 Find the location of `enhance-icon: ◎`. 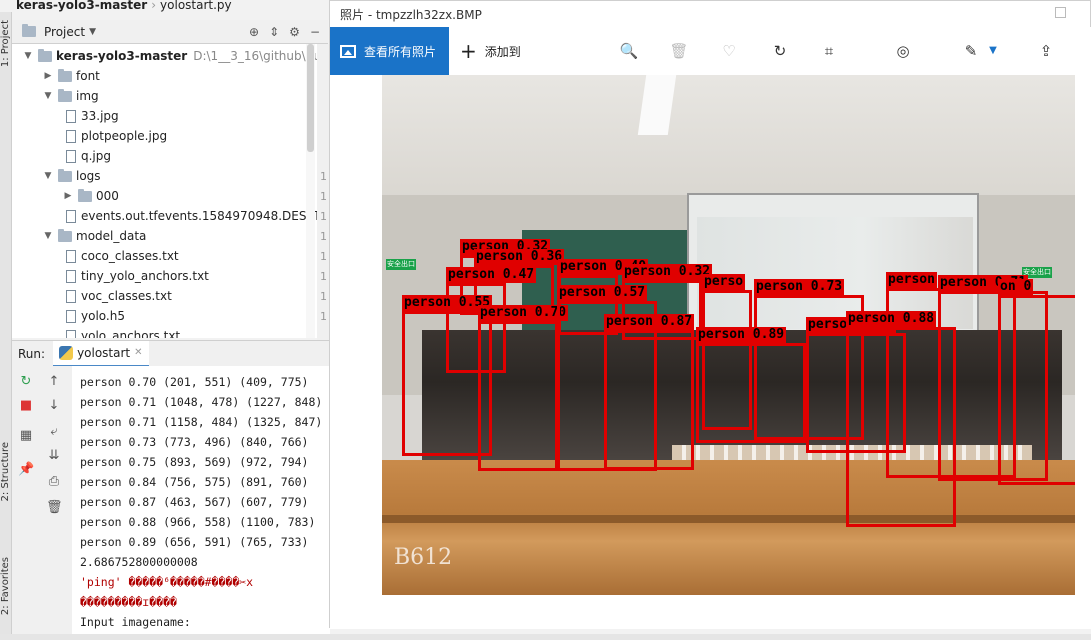

enhance-icon: ◎ is located at coordinates (903, 51).